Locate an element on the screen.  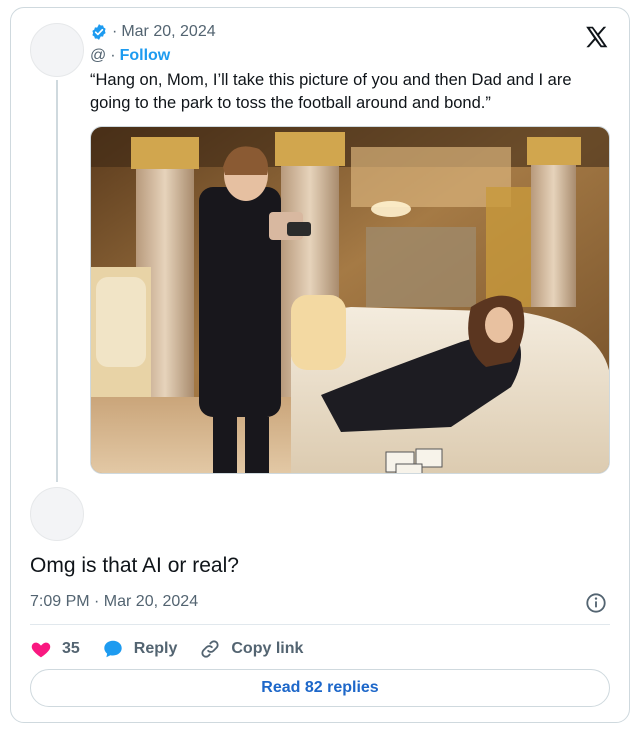
info-icon is located at coordinates (596, 603).